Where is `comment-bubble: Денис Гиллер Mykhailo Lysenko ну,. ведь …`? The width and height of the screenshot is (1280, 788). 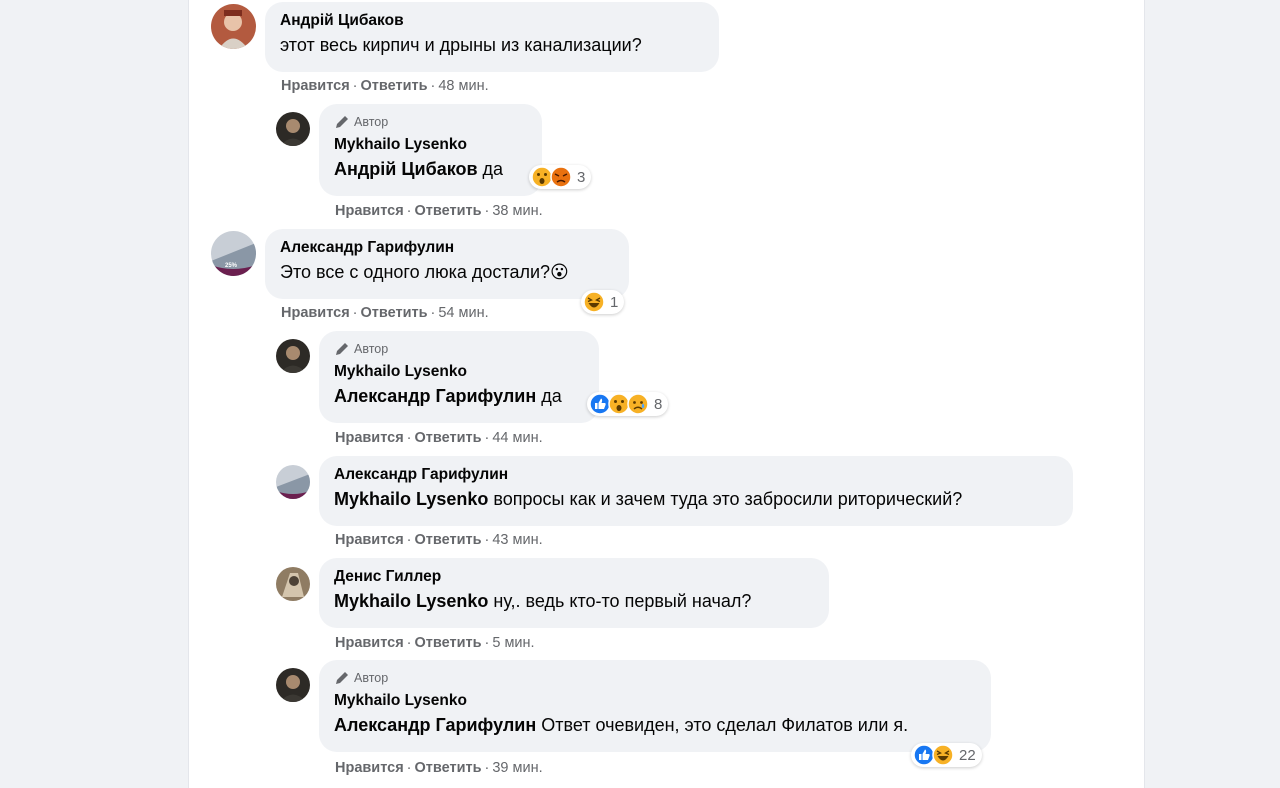
comment-bubble: Денис Гиллер Mykhailo Lysenko ну,. ведь … is located at coordinates (574, 593).